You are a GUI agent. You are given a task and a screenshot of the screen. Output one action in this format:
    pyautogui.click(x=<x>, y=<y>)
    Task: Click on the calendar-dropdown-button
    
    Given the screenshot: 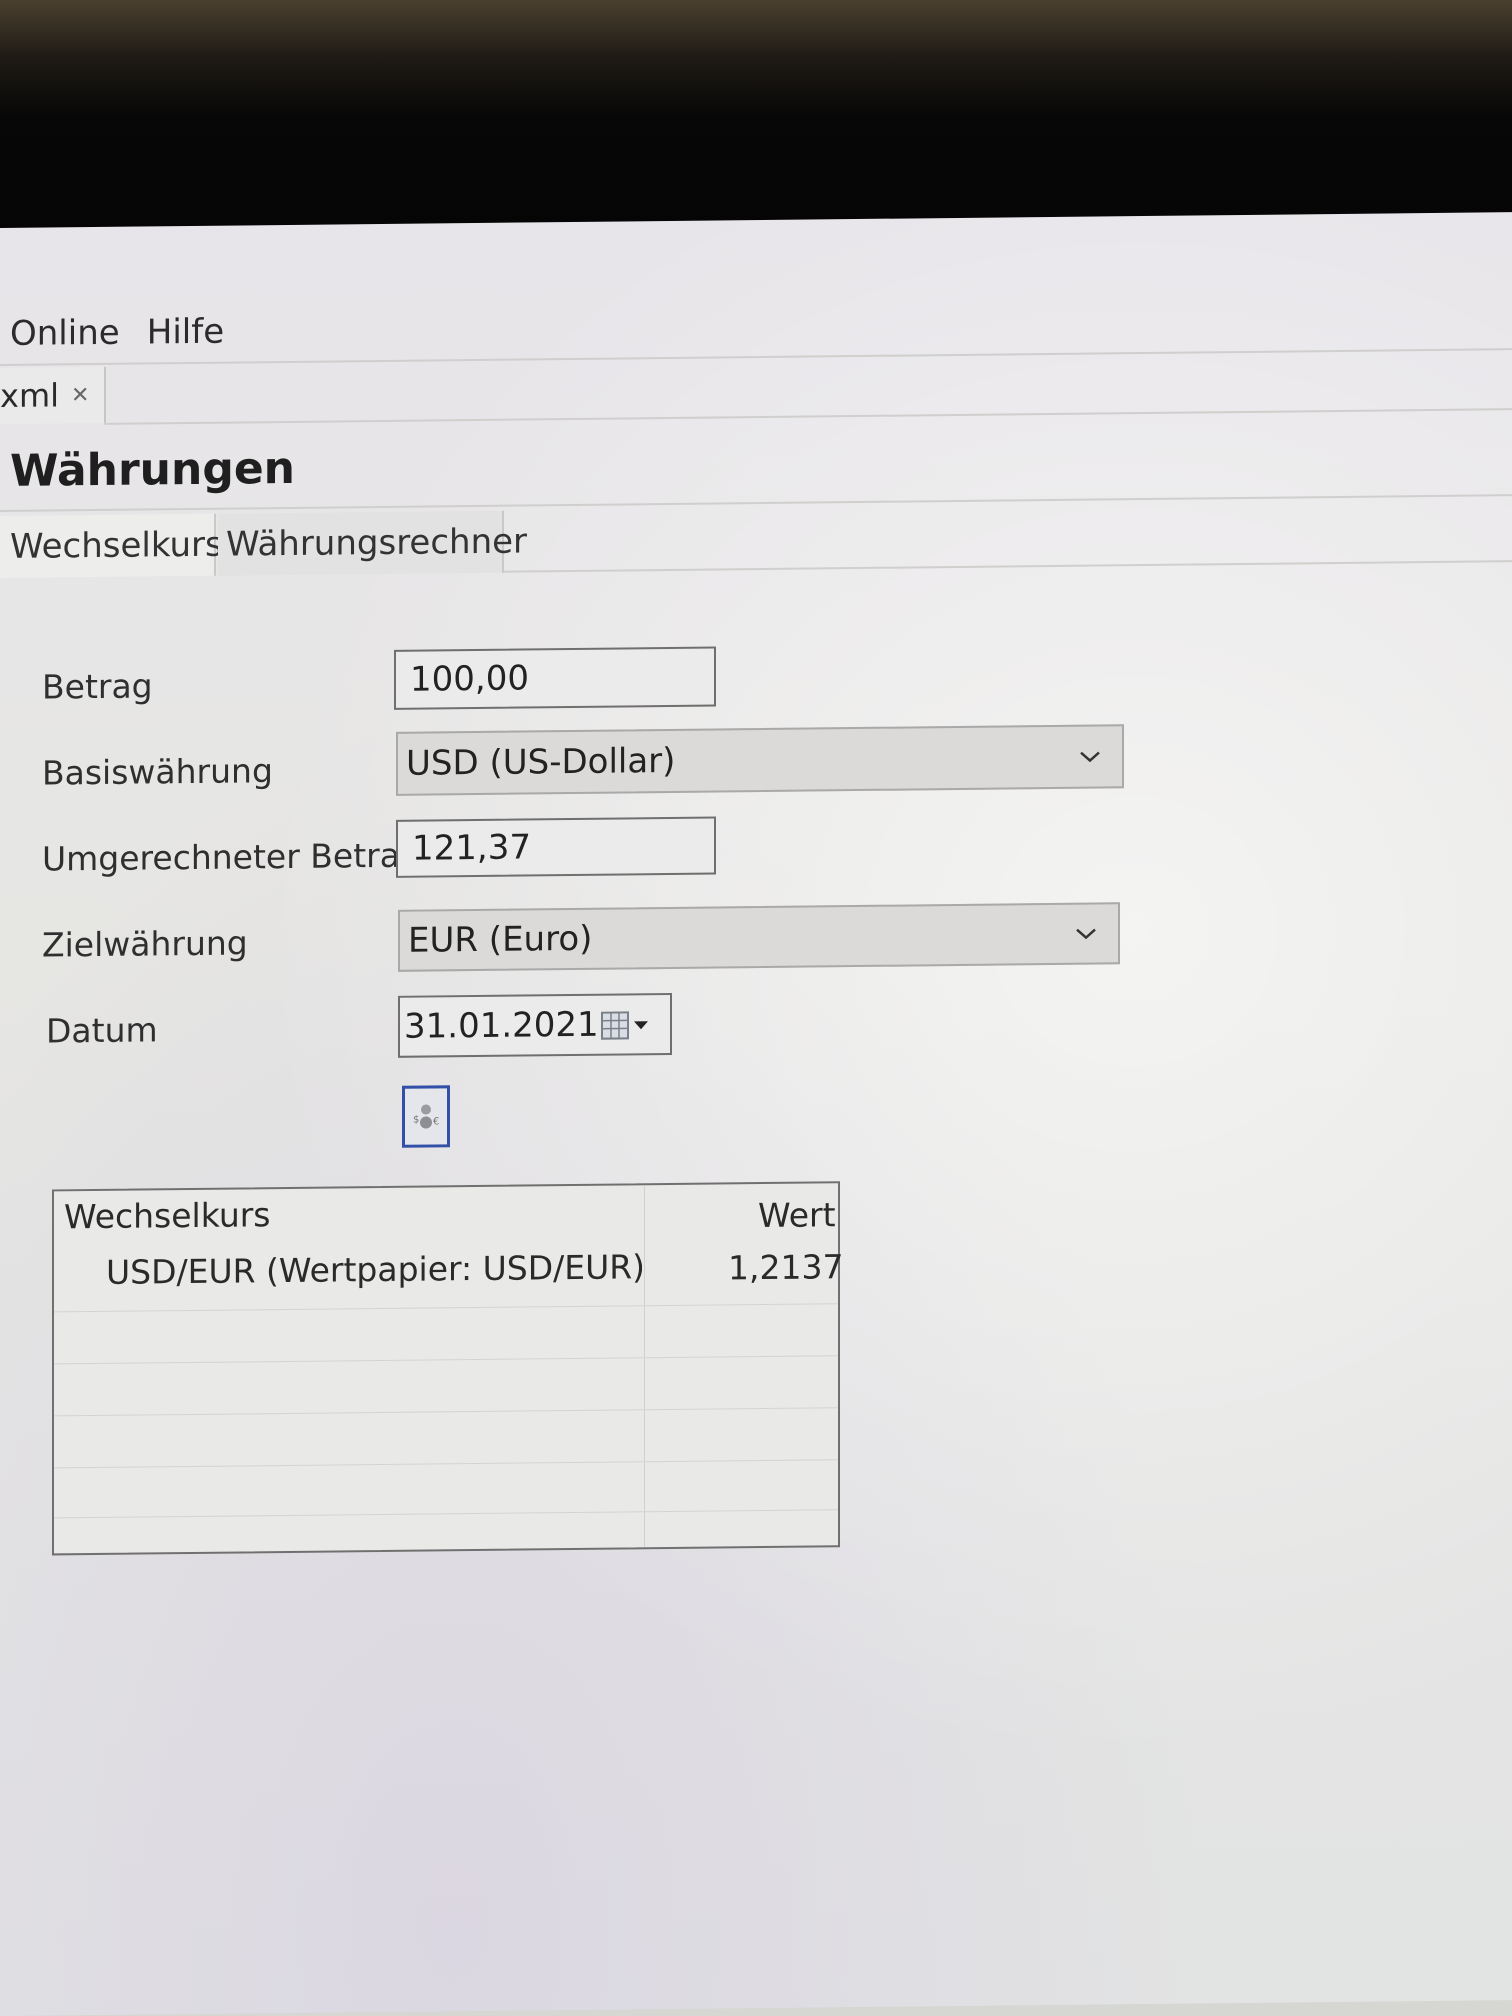 What is the action you would take?
    pyautogui.click(x=627, y=1031)
    